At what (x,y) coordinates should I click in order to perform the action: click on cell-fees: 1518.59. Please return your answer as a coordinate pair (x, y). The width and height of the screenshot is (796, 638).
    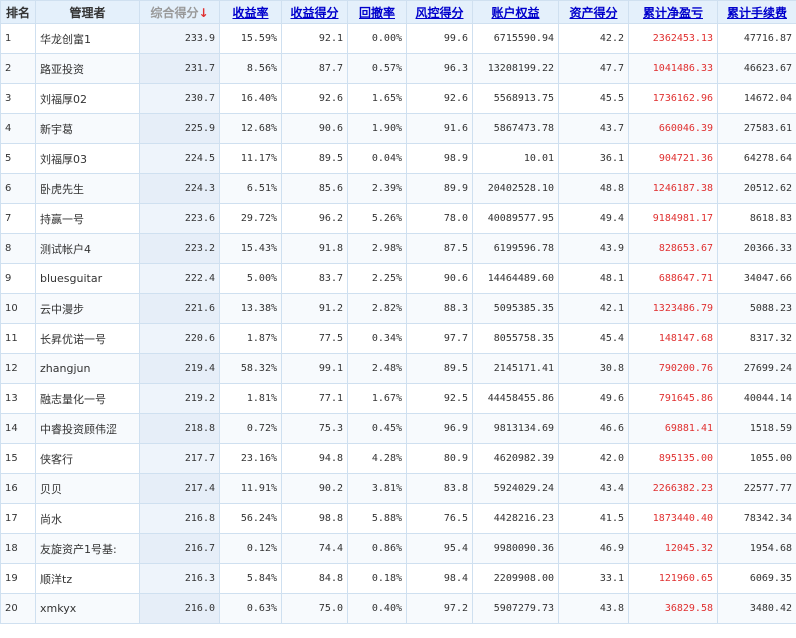
    Looking at the image, I should click on (756, 428).